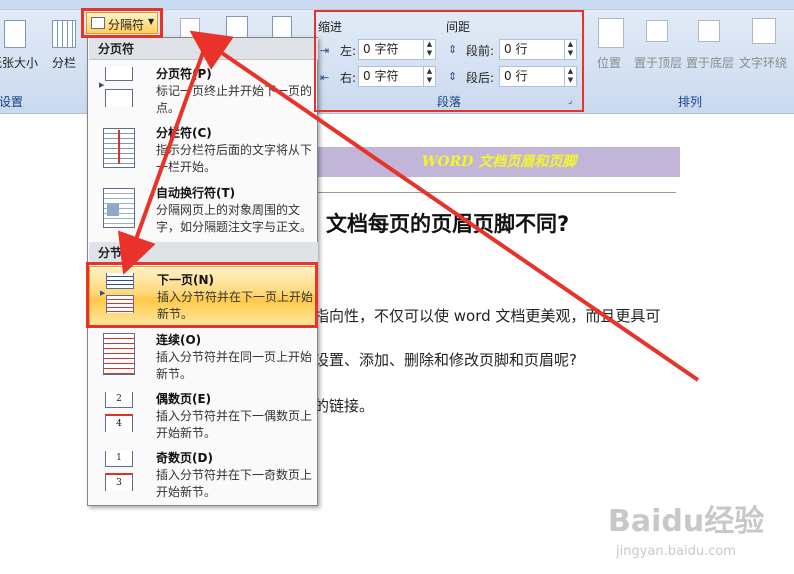 Image resolution: width=794 pixels, height=574 pixels. I want to click on annotation-box-breaks-button, so click(122, 23).